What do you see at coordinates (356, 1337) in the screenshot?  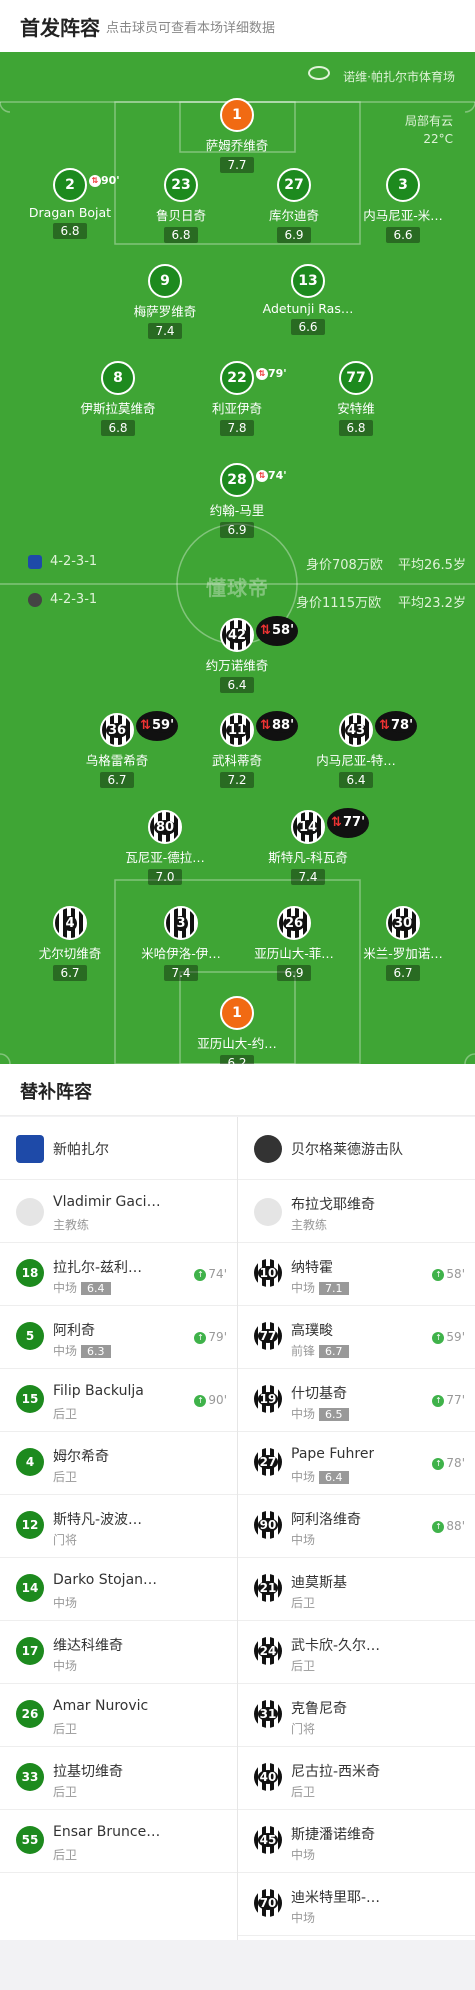 I see `away-sub-row: 77 高璞畯 前锋 6.7 ↑ 59'` at bounding box center [356, 1337].